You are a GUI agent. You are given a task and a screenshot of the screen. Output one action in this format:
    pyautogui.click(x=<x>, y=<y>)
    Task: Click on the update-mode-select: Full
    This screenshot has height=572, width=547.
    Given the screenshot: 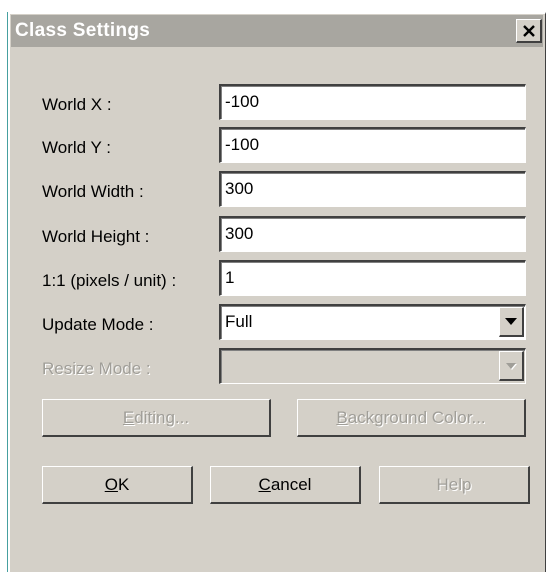 What is the action you would take?
    pyautogui.click(x=372, y=322)
    